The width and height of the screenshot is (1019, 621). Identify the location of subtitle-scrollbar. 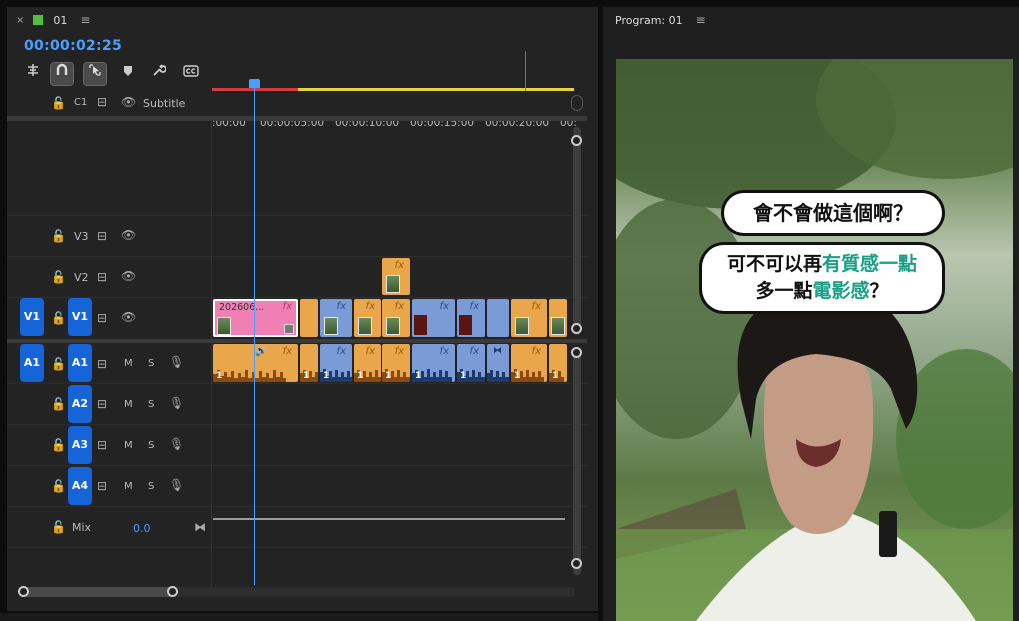
(577, 103).